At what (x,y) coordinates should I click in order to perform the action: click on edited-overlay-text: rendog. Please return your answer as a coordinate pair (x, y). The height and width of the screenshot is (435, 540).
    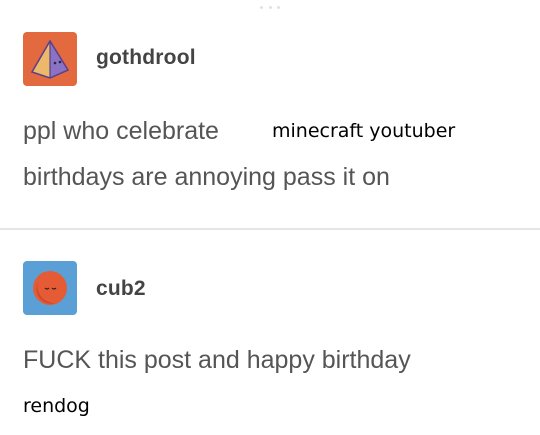
    Looking at the image, I should click on (56, 406).